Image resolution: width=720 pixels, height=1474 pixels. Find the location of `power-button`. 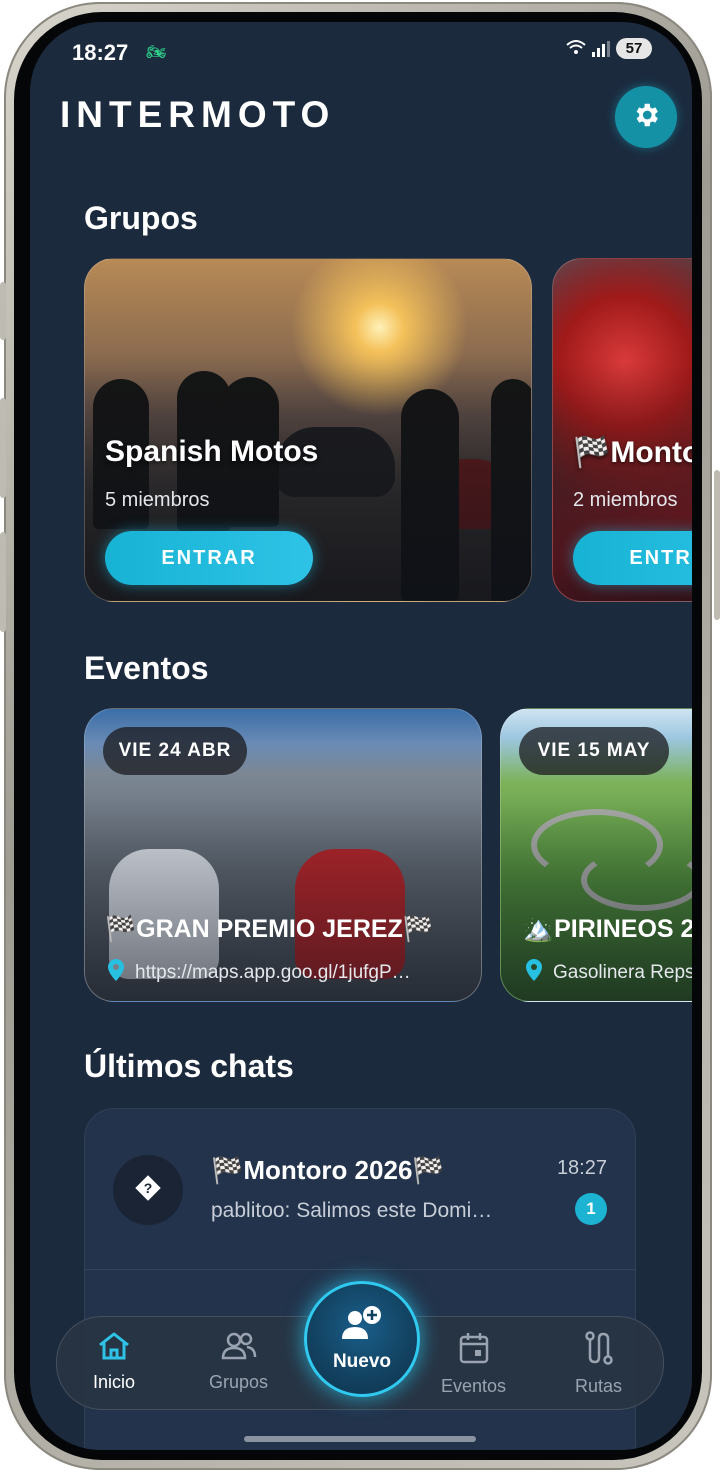

power-button is located at coordinates (717, 545).